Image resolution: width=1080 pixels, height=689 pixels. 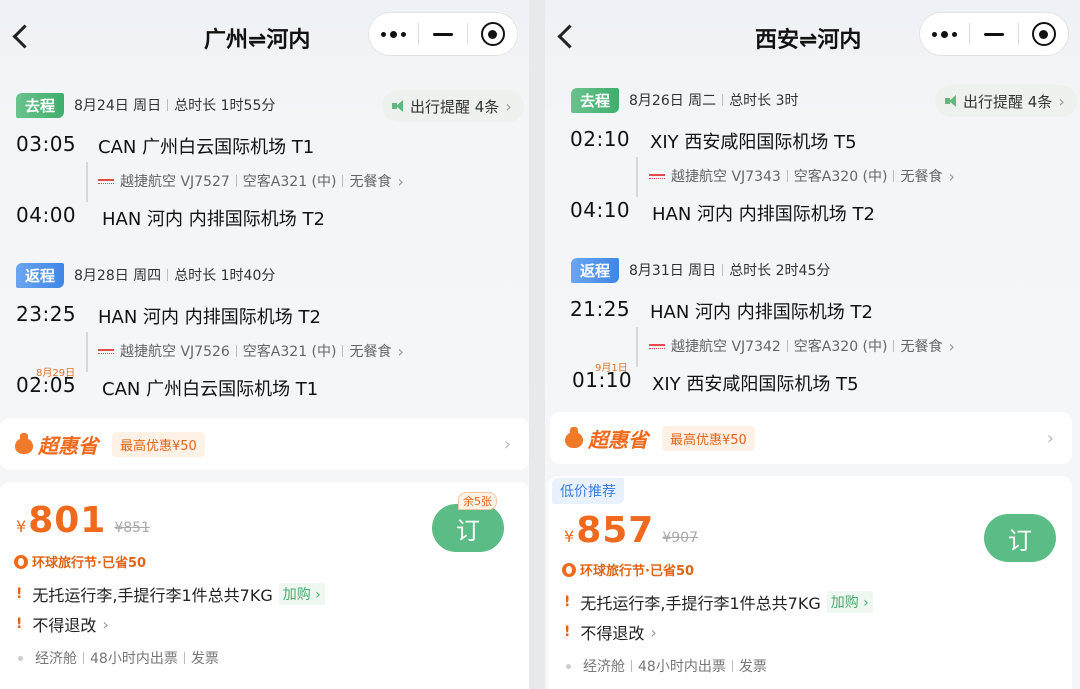 I want to click on flight-info-link: 越捷航空 VJ7343 空客A320 (中) 无餐食 ›, so click(x=802, y=176).